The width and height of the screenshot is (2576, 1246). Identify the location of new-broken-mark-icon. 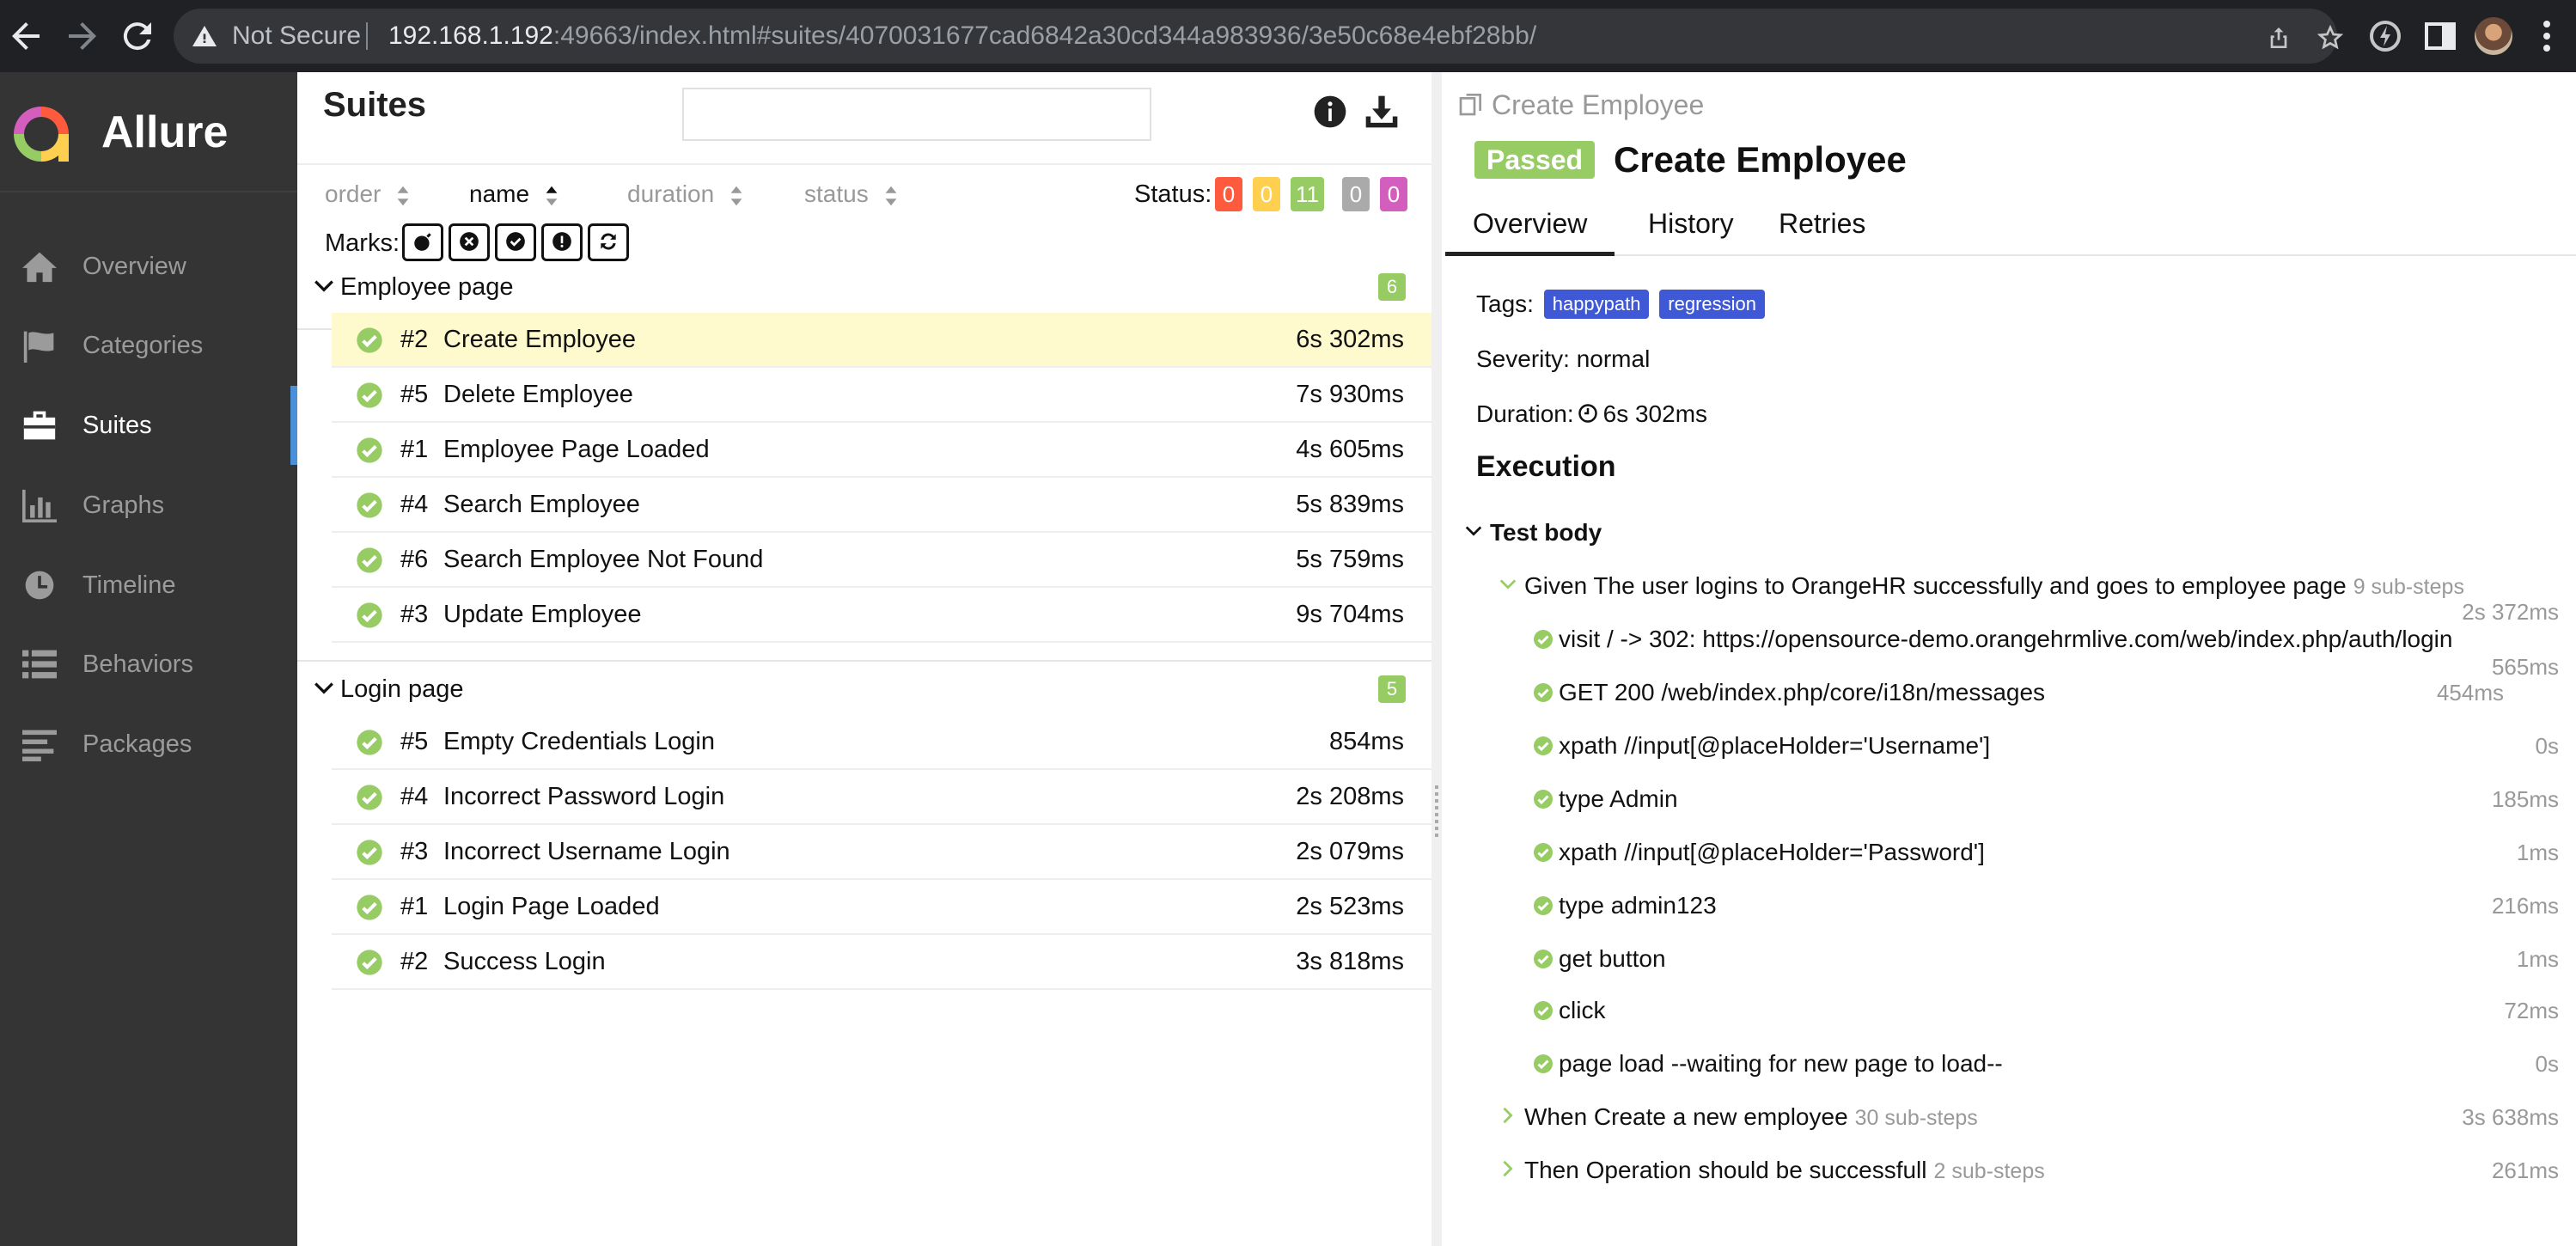
(562, 242).